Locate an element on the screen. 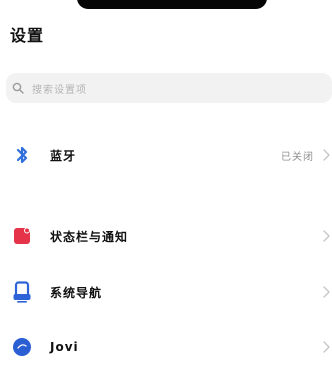  search-icon is located at coordinates (18, 88).